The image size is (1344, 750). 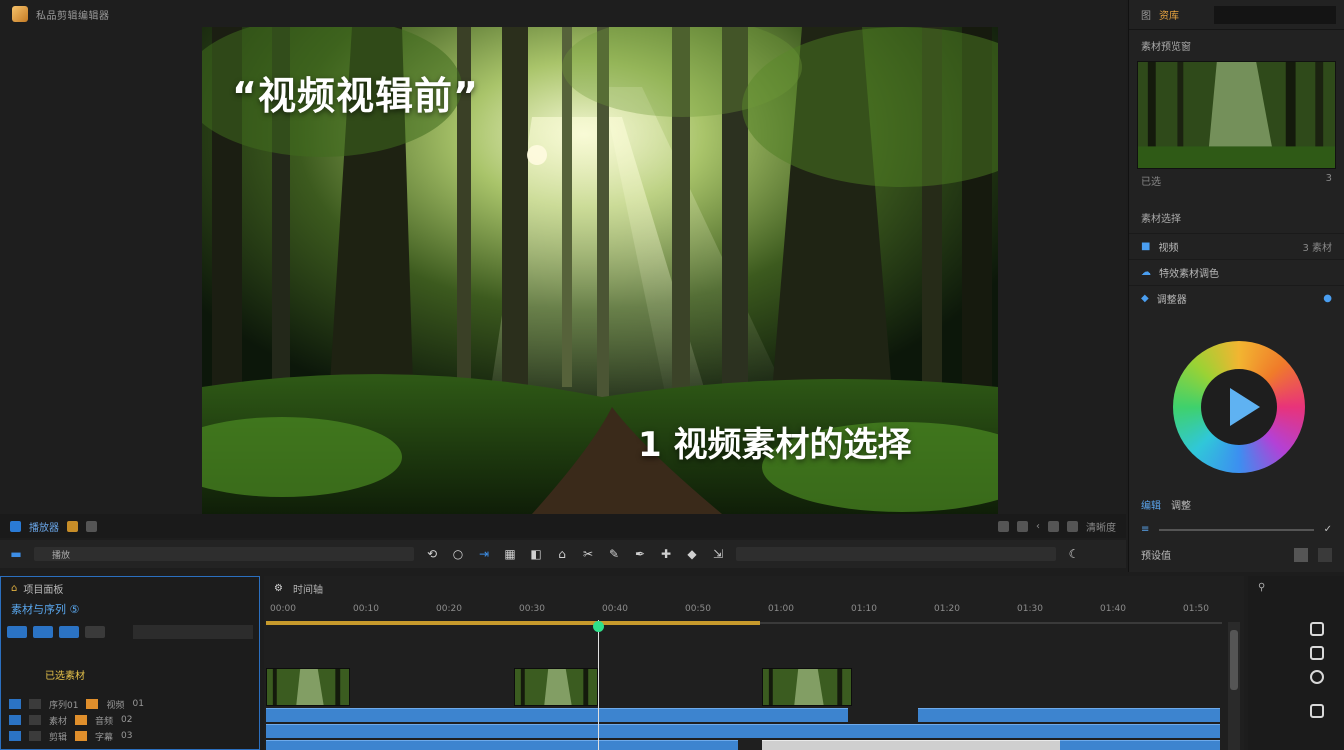 I want to click on project-folder: 已选素材, so click(x=130, y=663).